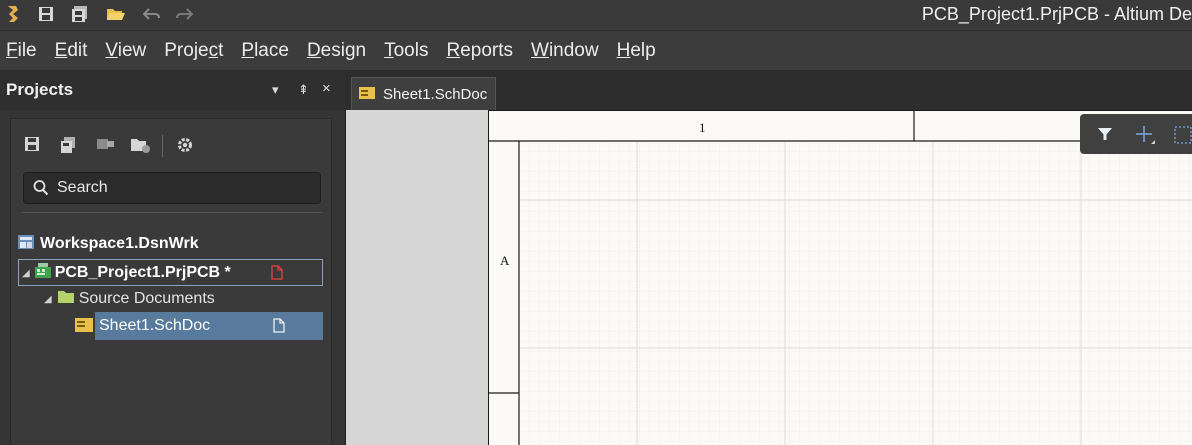 The height and width of the screenshot is (445, 1192). What do you see at coordinates (336, 51) in the screenshot?
I see `menu-design: Design` at bounding box center [336, 51].